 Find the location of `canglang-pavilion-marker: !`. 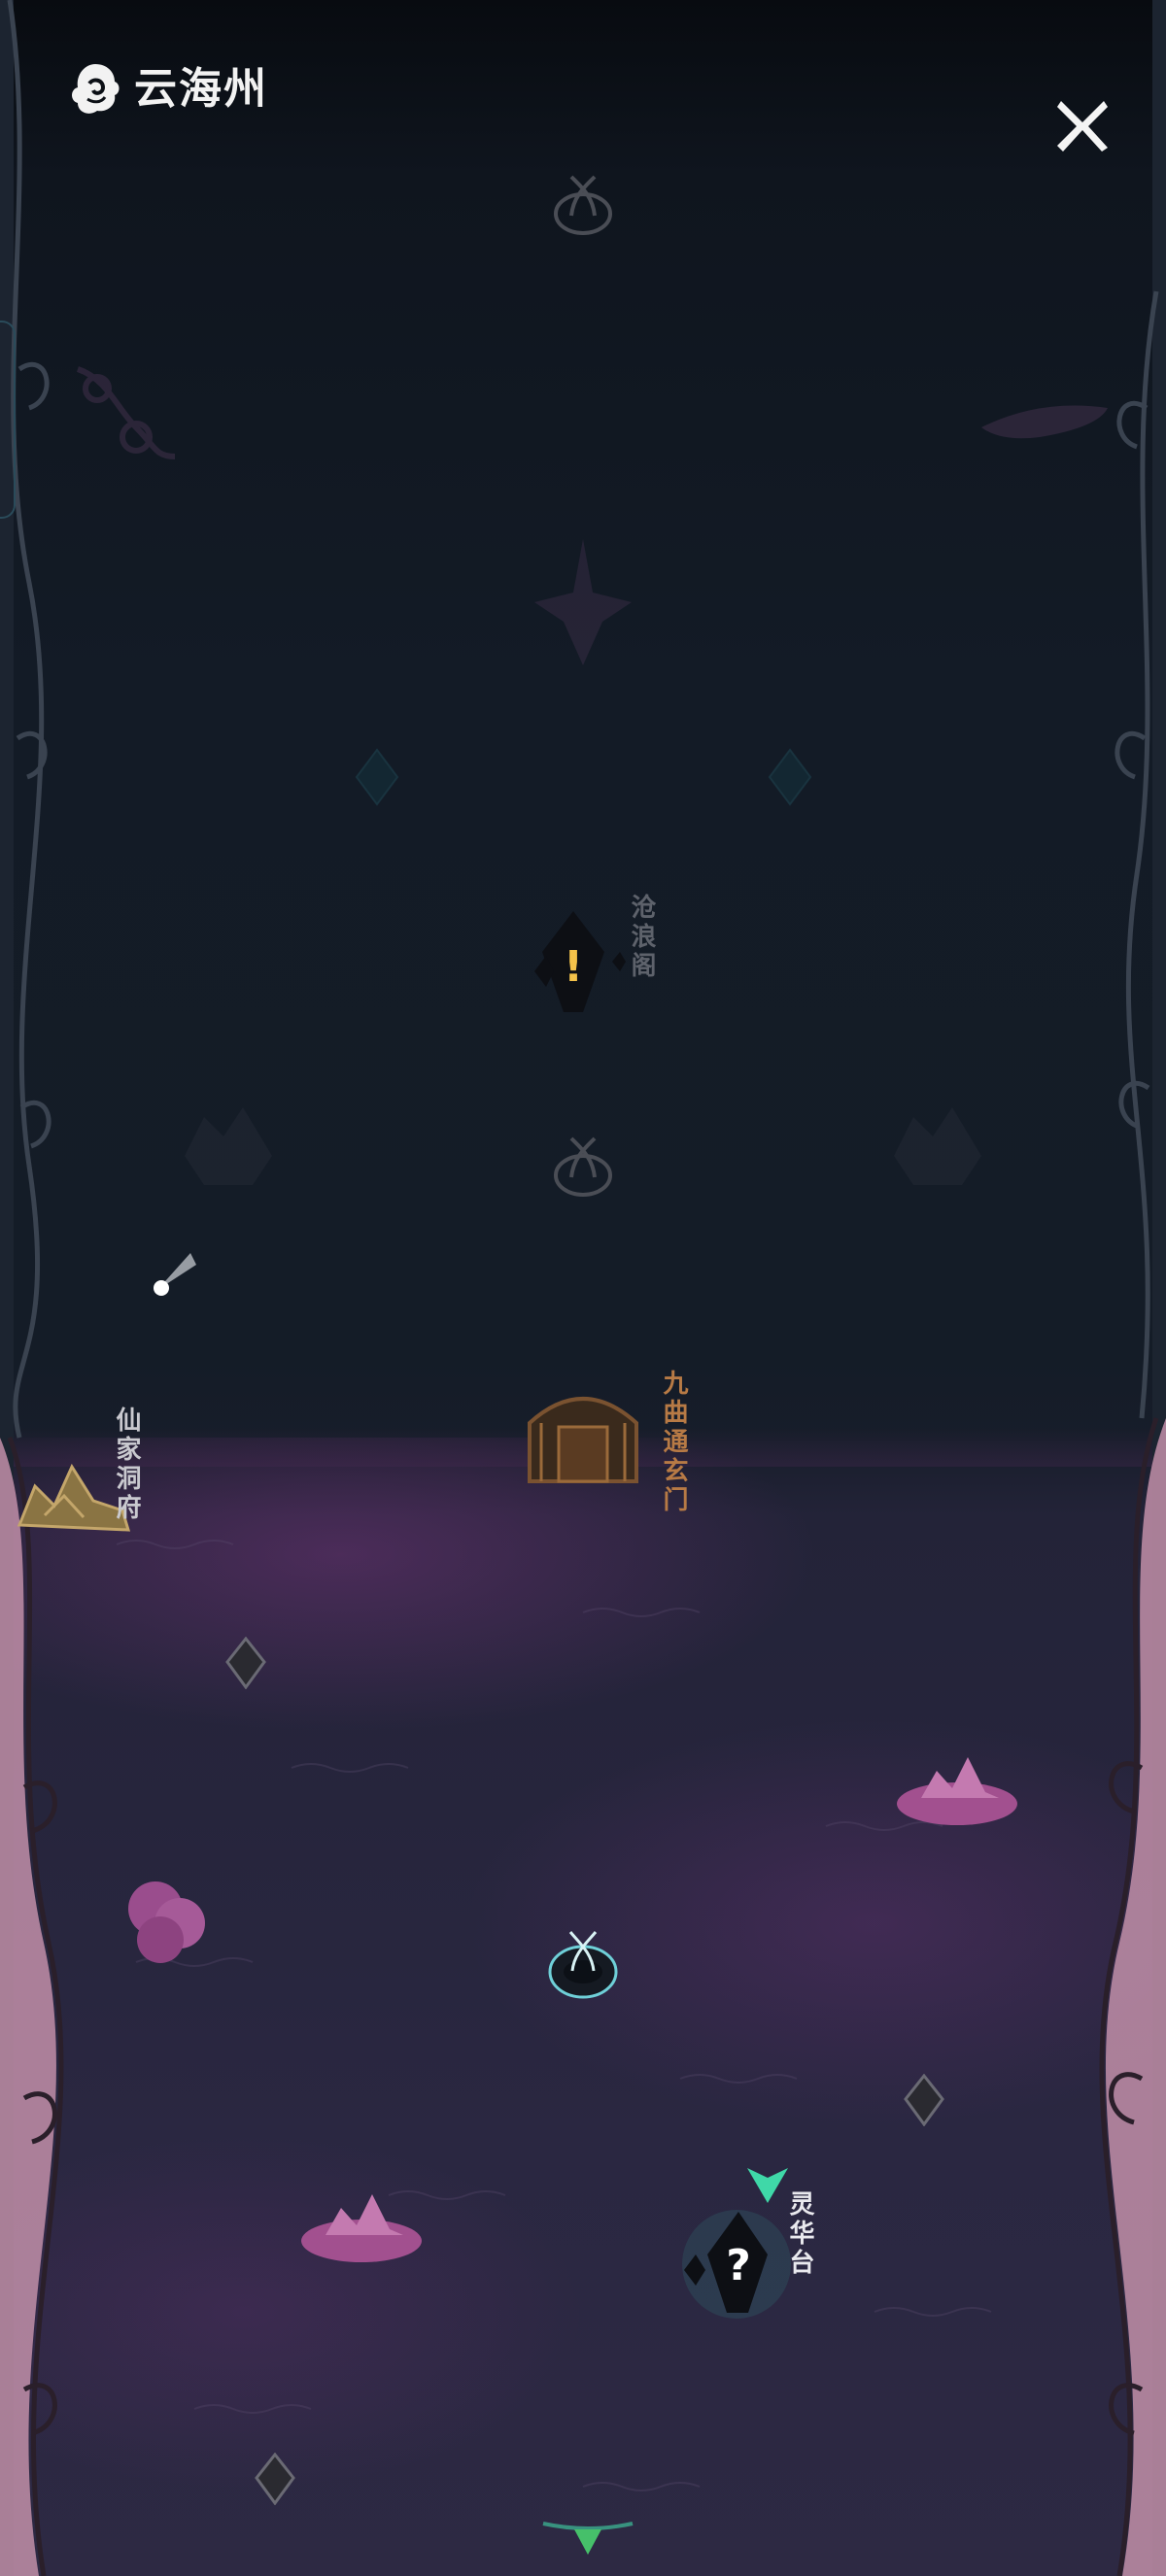

canglang-pavilion-marker: ! is located at coordinates (573, 961).